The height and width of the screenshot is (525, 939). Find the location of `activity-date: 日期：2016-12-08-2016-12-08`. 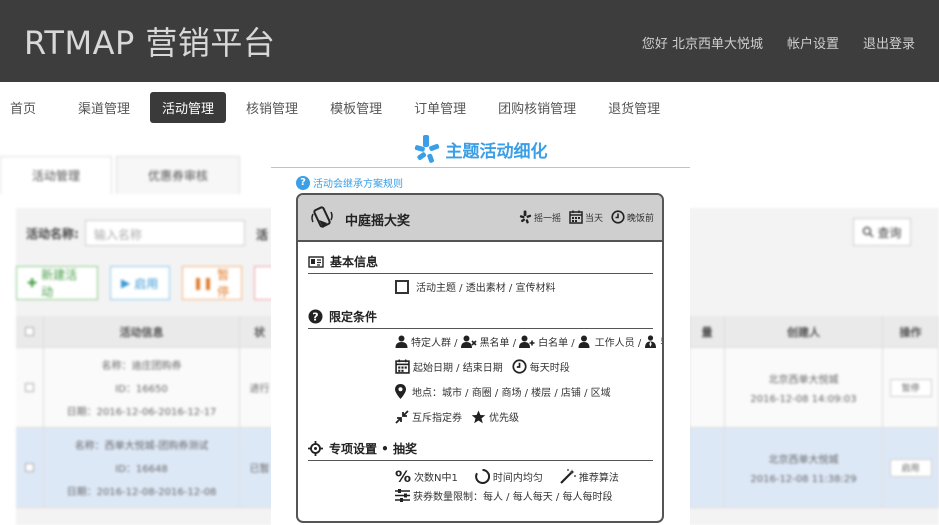

activity-date: 日期：2016-12-08-2016-12-08 is located at coordinates (141, 492).